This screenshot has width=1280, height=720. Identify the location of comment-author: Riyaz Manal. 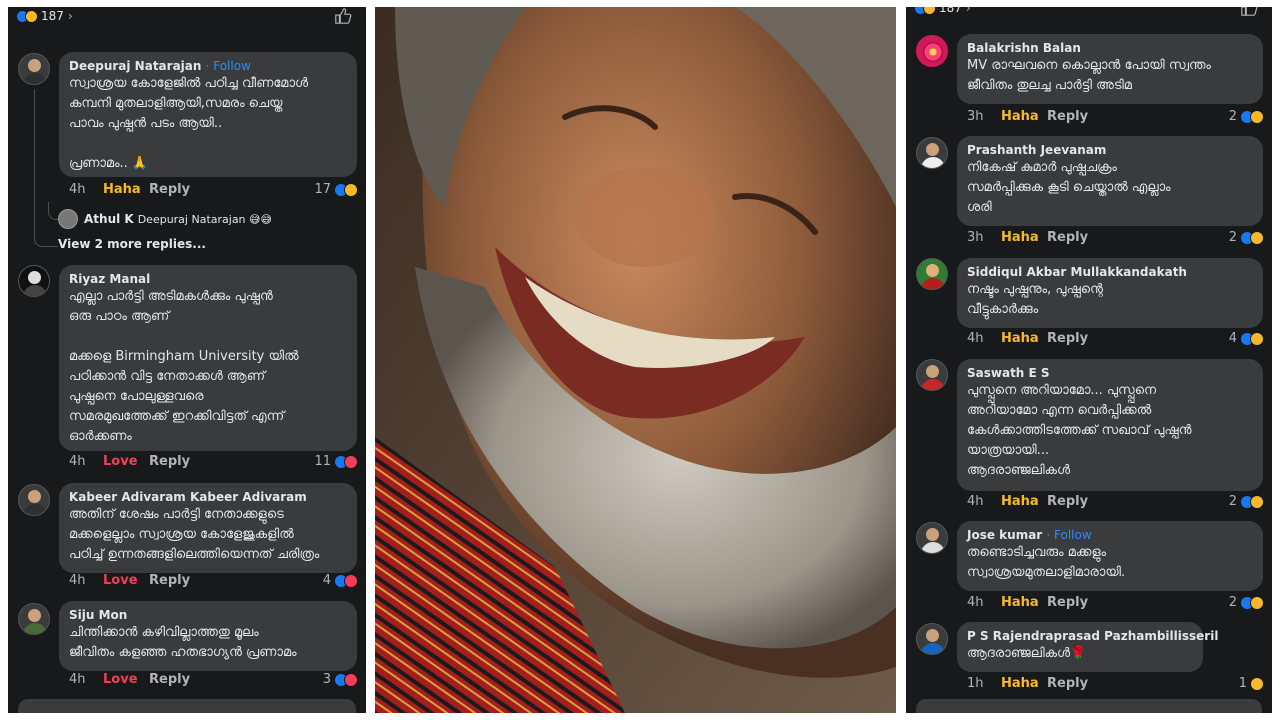
(208, 279).